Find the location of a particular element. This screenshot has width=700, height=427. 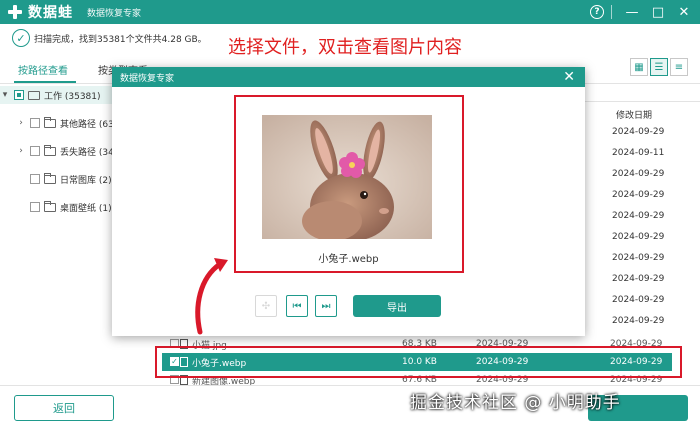

active-tab-indicator is located at coordinates (45, 82).